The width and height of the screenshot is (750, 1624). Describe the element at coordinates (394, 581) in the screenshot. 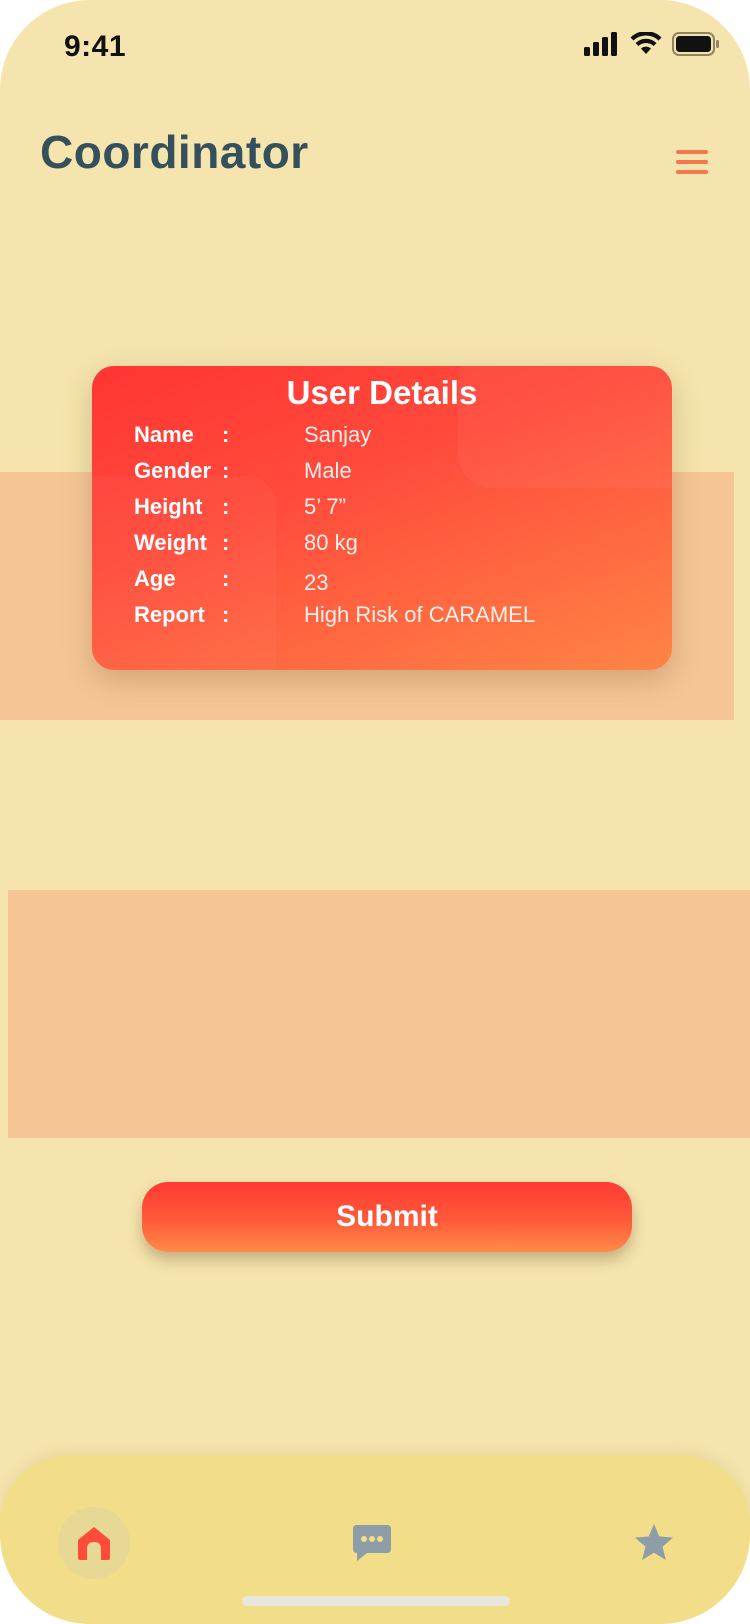

I see `detail-row-age: Age : 23` at that location.